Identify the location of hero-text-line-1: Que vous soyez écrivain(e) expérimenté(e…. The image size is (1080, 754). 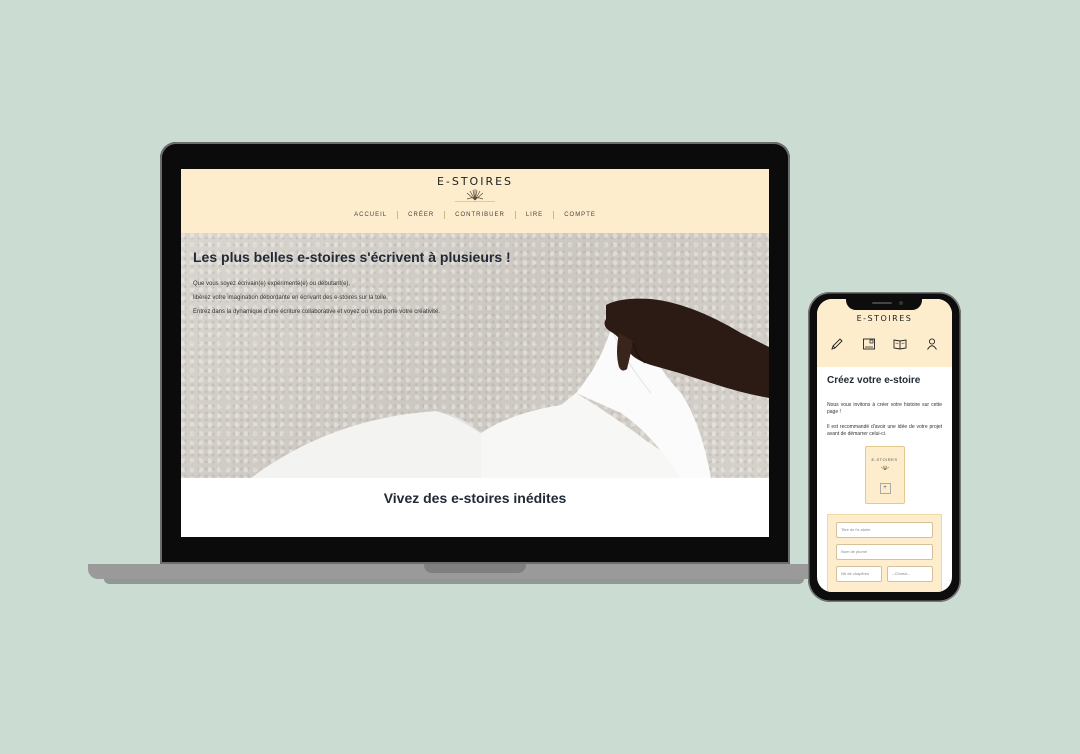
(272, 284).